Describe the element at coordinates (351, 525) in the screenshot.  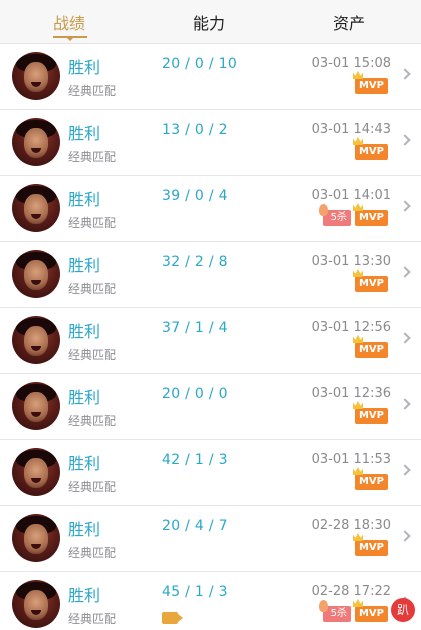
I see `match-time: 02-28 18:30` at that location.